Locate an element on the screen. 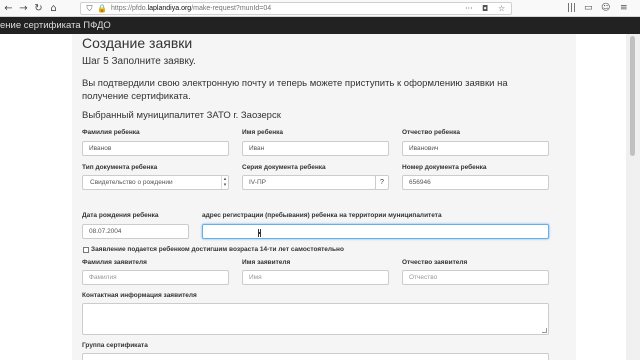 This screenshot has height=360, width=640. doc-number-input: 656946 is located at coordinates (475, 182).